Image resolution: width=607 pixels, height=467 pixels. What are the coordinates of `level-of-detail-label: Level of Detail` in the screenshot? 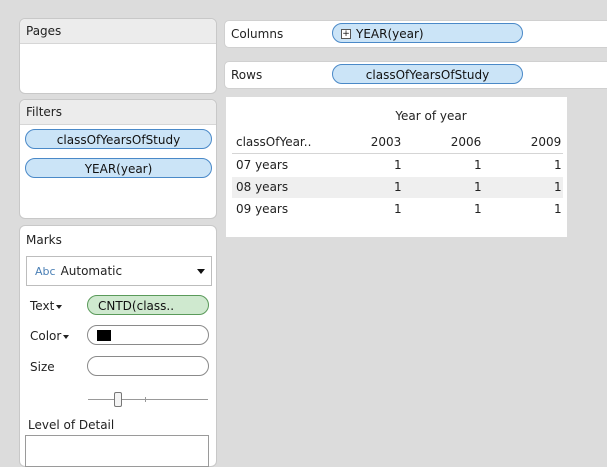 It's located at (71, 425).